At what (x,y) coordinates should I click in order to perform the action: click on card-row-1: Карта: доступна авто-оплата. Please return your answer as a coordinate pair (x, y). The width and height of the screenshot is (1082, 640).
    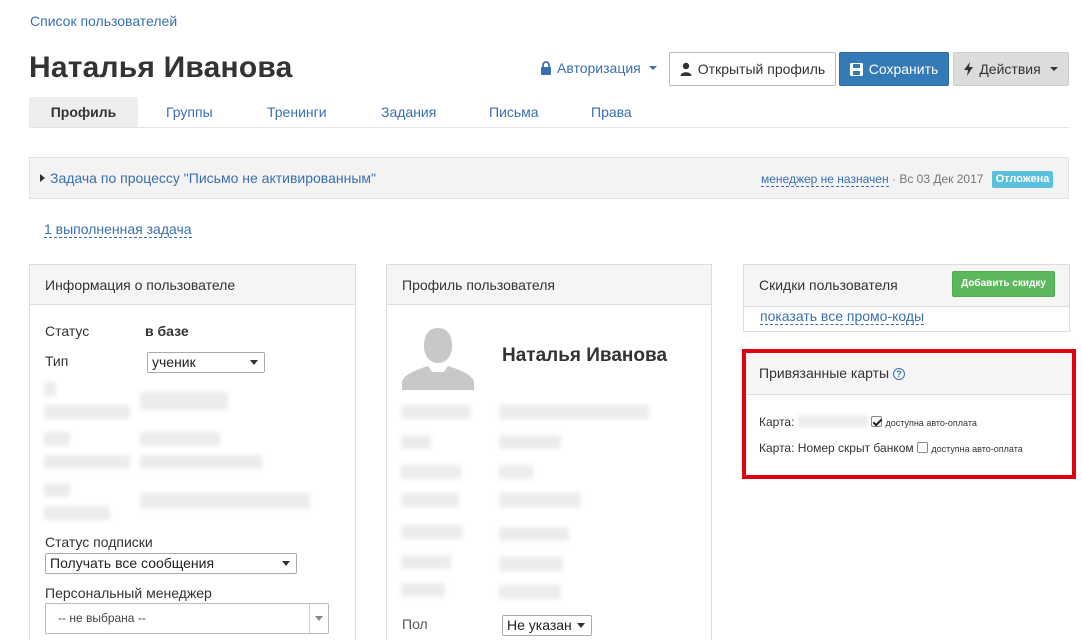
    Looking at the image, I should click on (868, 422).